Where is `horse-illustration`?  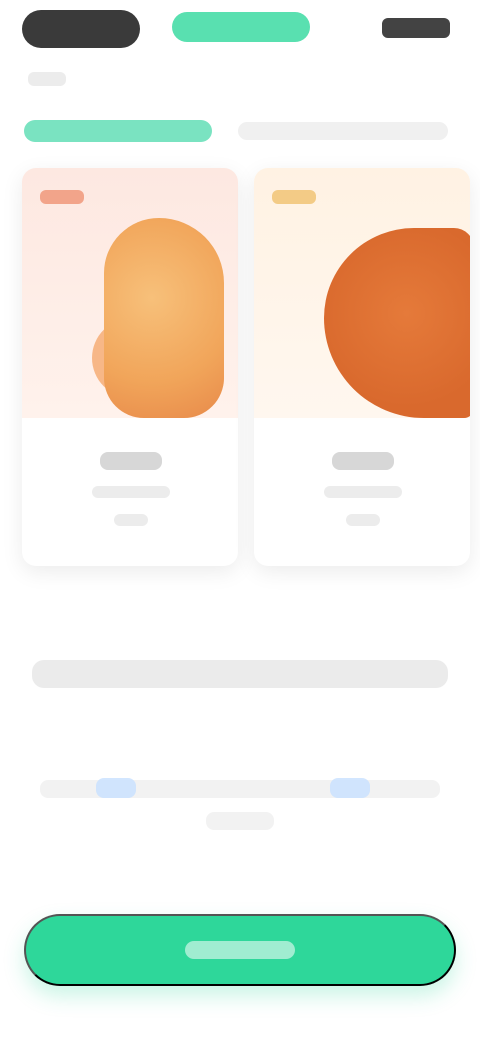 horse-illustration is located at coordinates (397, 323).